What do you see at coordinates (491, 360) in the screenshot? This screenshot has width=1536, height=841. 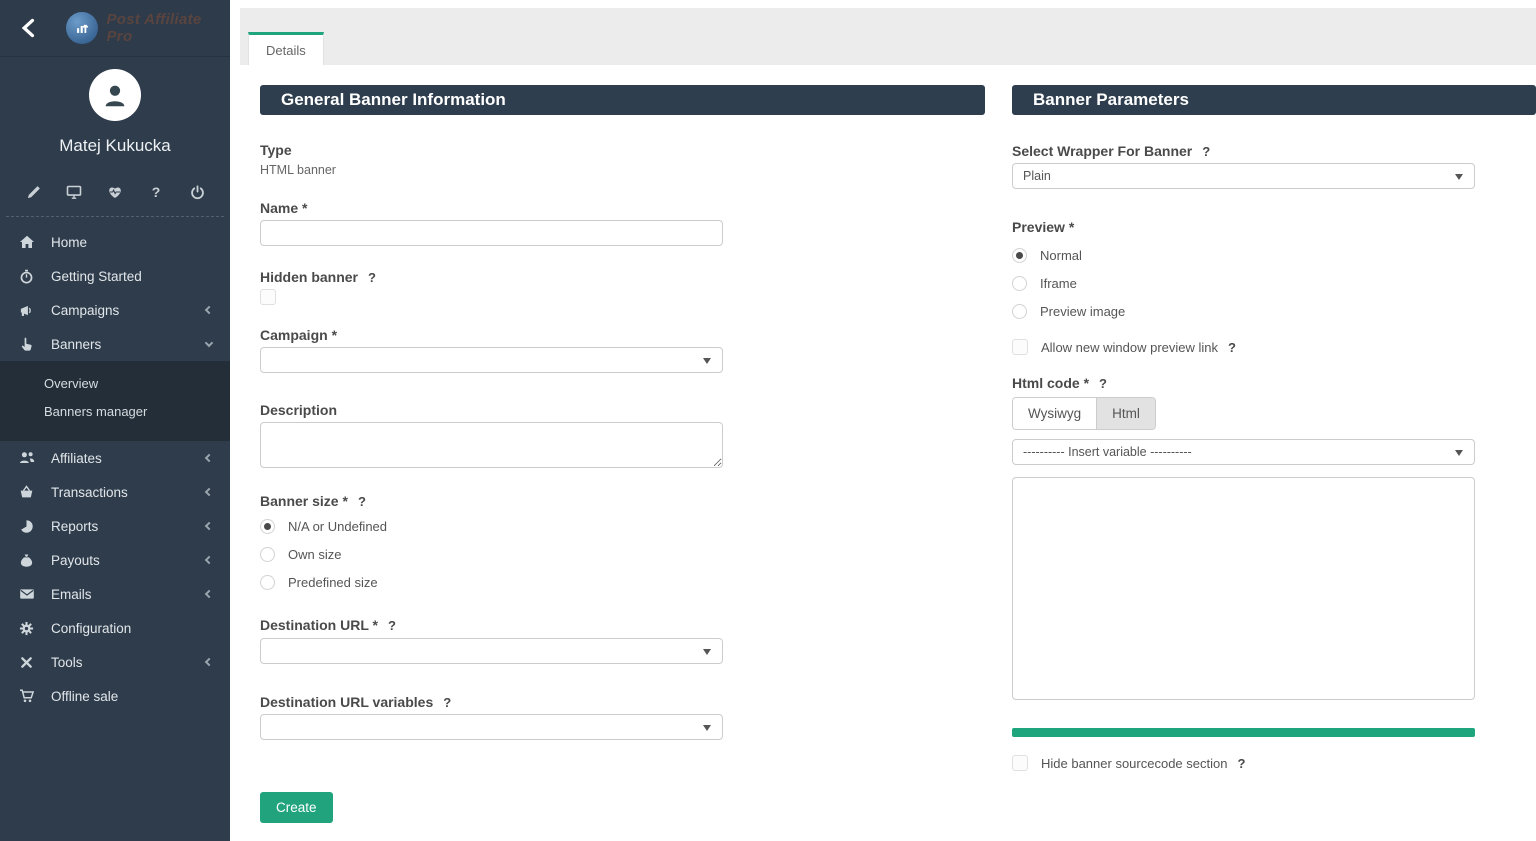 I see `campaign-select` at bounding box center [491, 360].